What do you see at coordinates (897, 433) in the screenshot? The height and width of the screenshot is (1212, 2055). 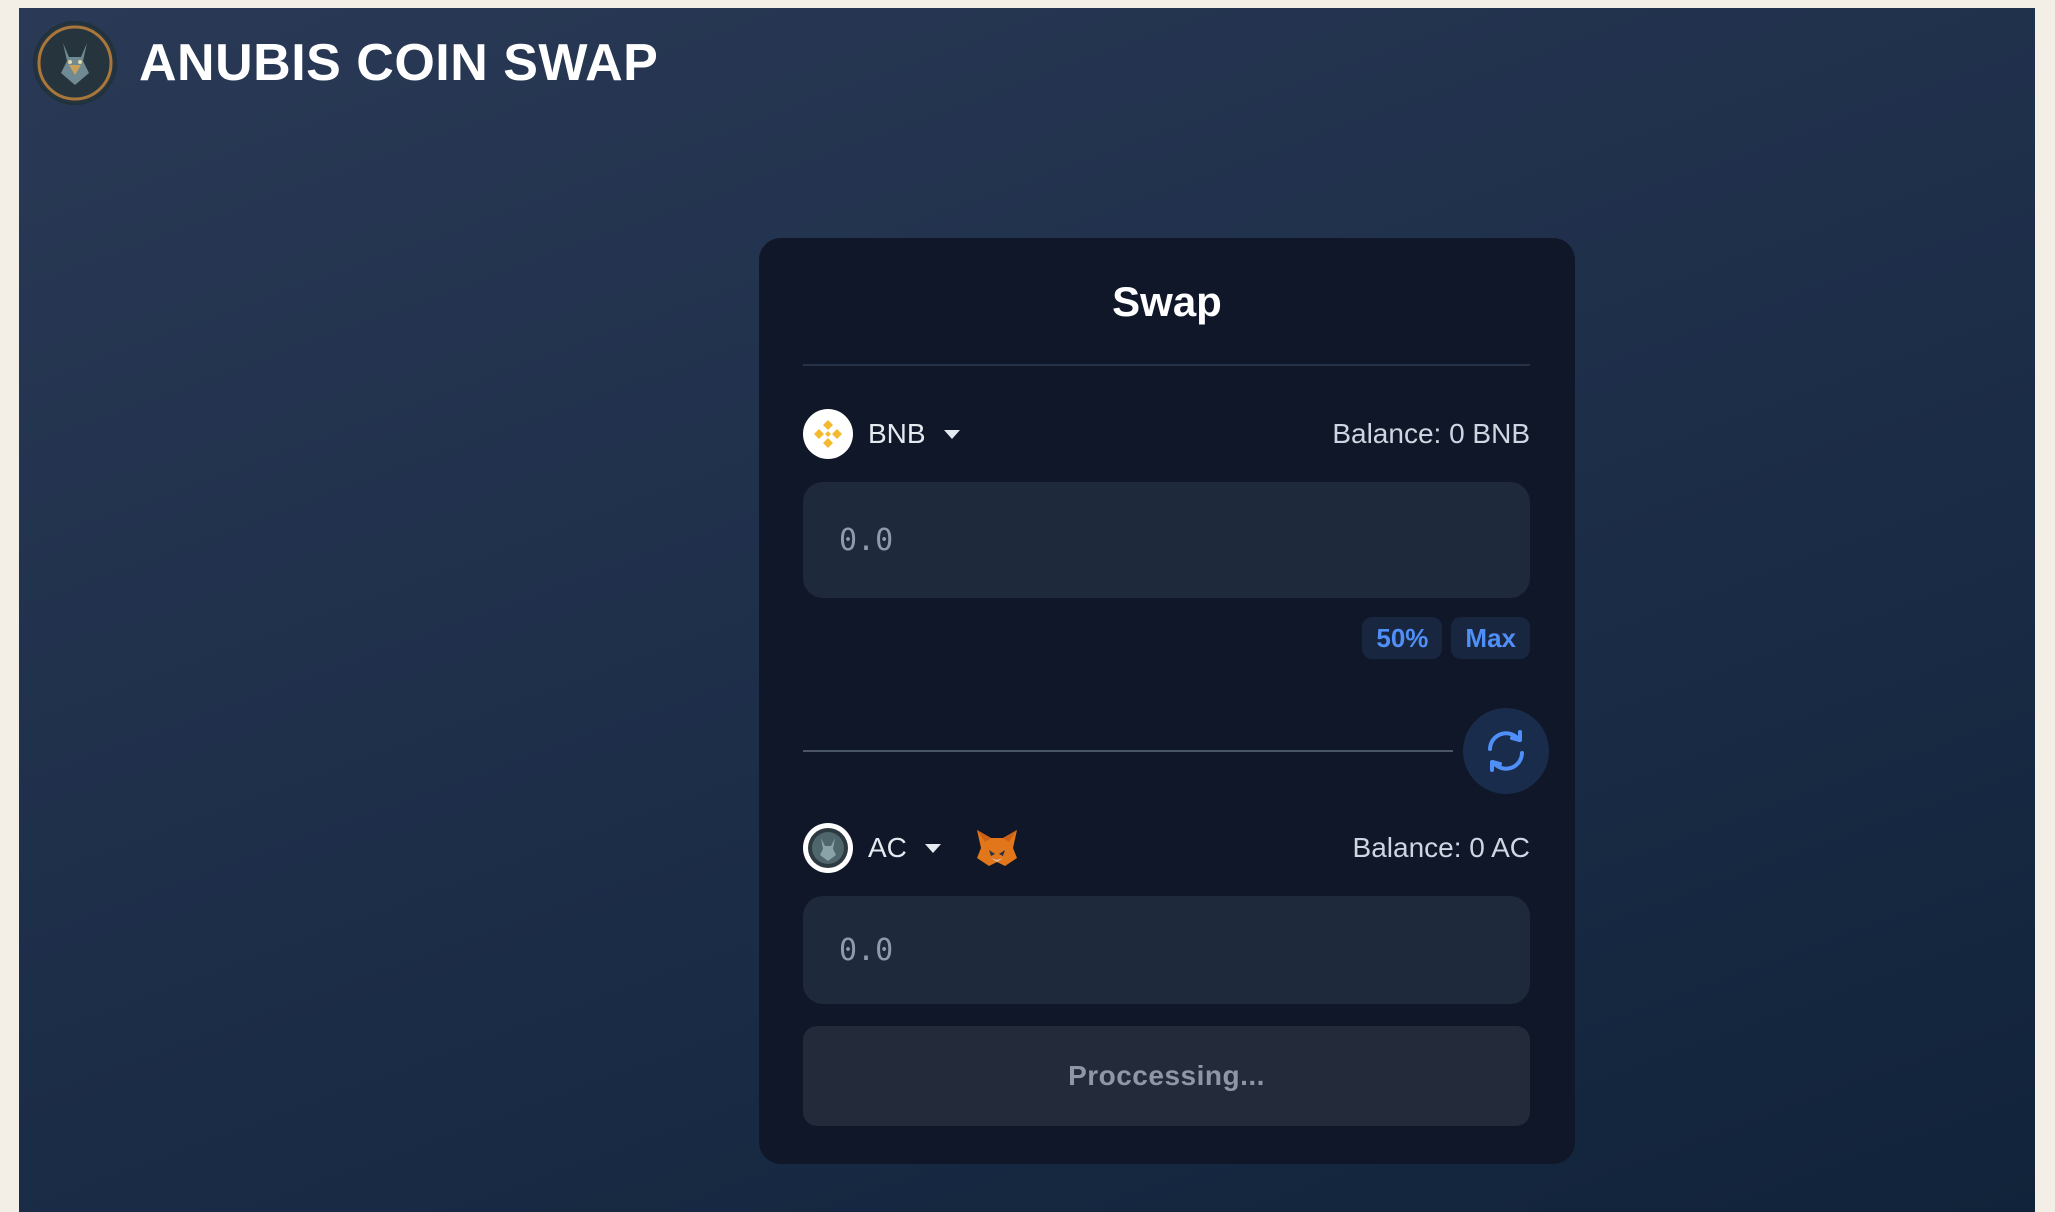 I see `from-token-symbol: BNB` at bounding box center [897, 433].